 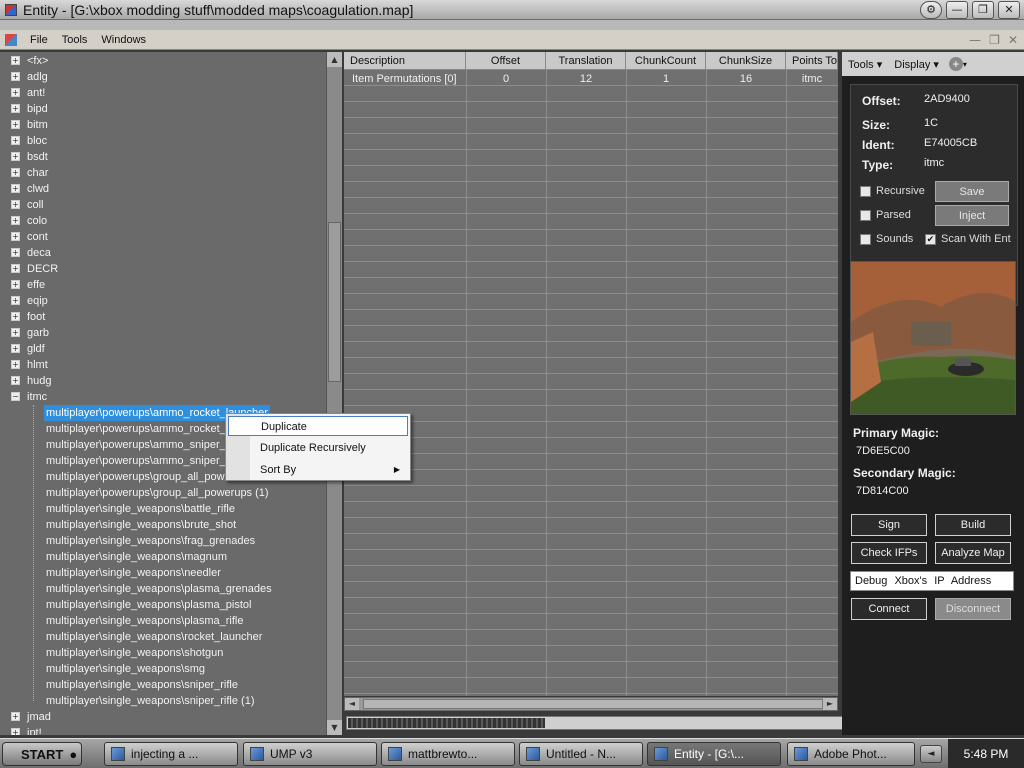 What do you see at coordinates (334, 393) in the screenshot?
I see `tree-scrollbar: ▲ ▼` at bounding box center [334, 393].